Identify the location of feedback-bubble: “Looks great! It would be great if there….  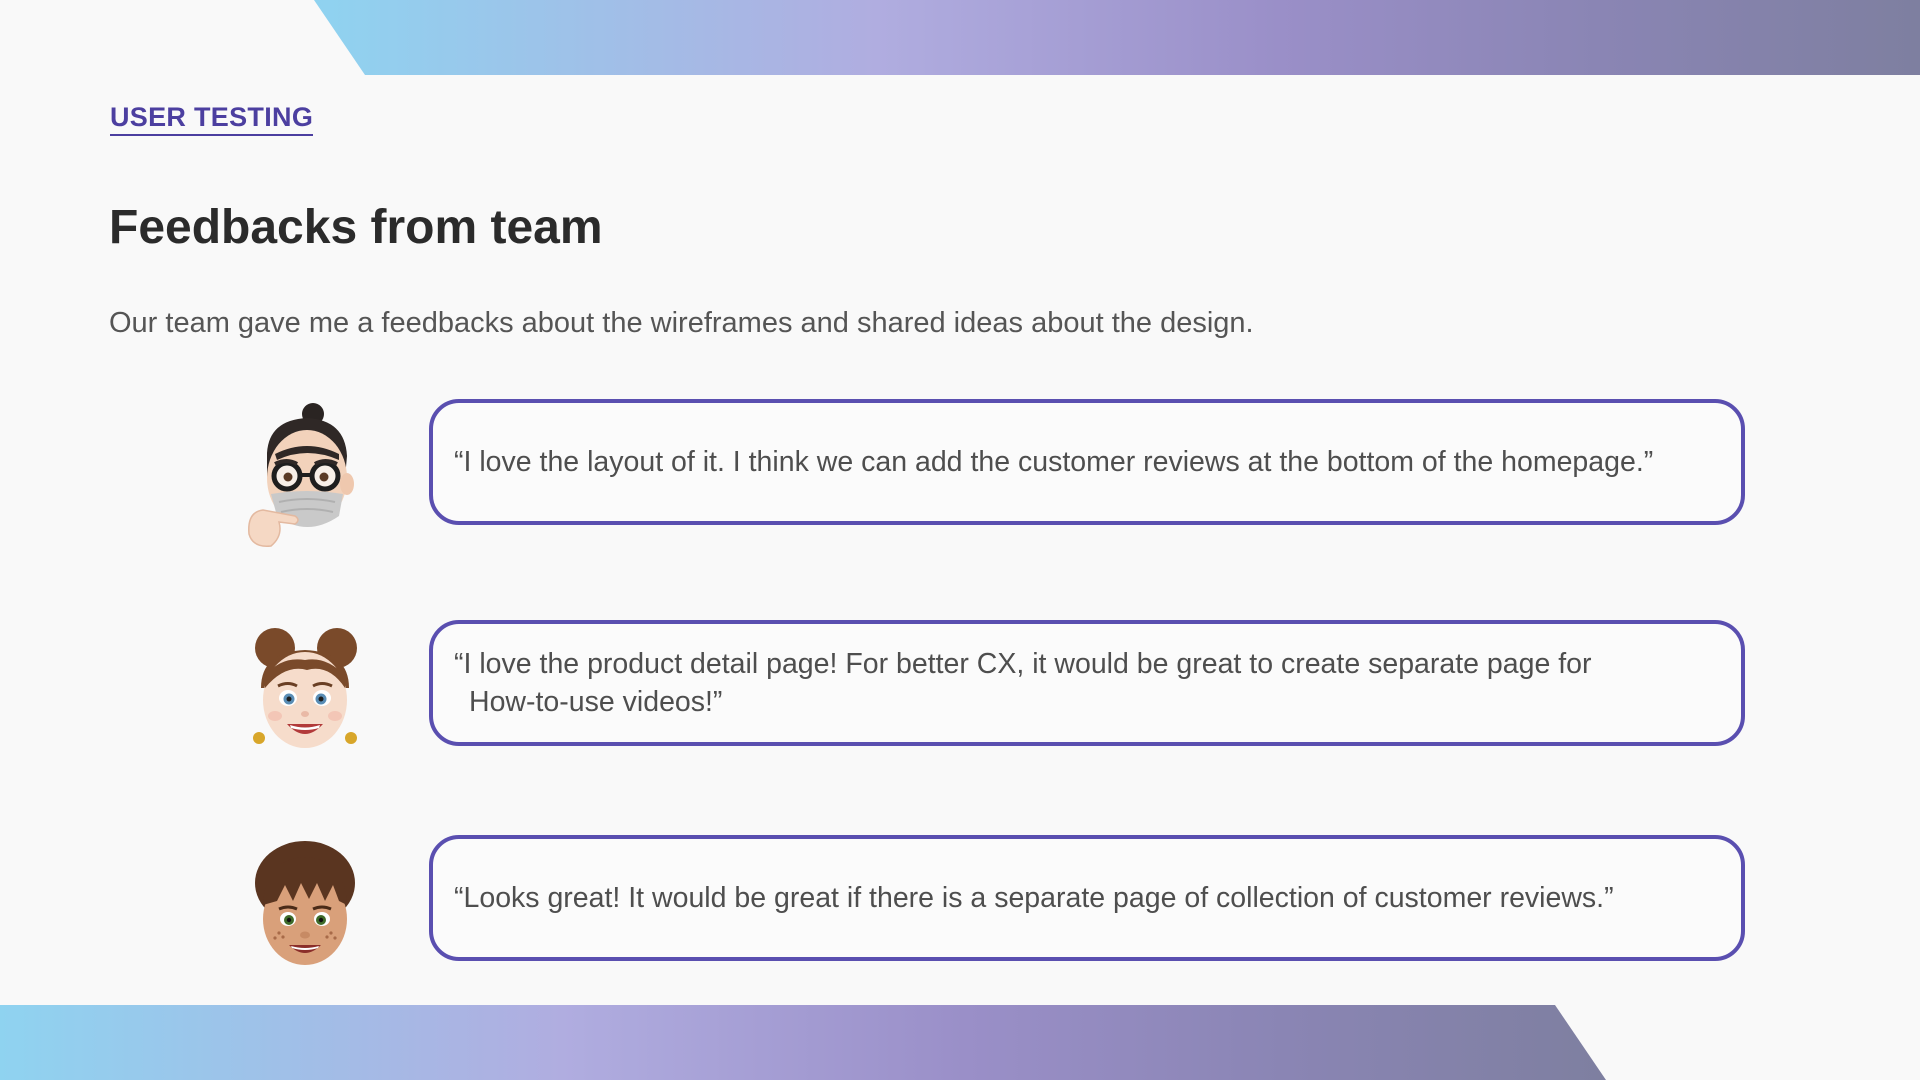
(1087, 898).